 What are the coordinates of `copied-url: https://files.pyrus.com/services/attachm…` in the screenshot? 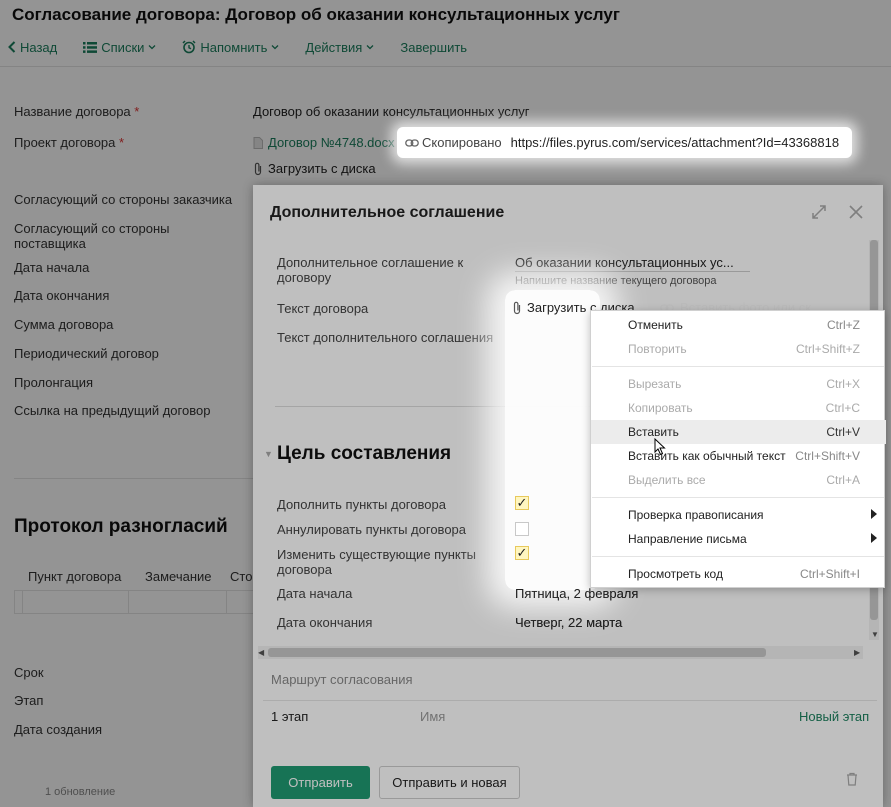 It's located at (675, 142).